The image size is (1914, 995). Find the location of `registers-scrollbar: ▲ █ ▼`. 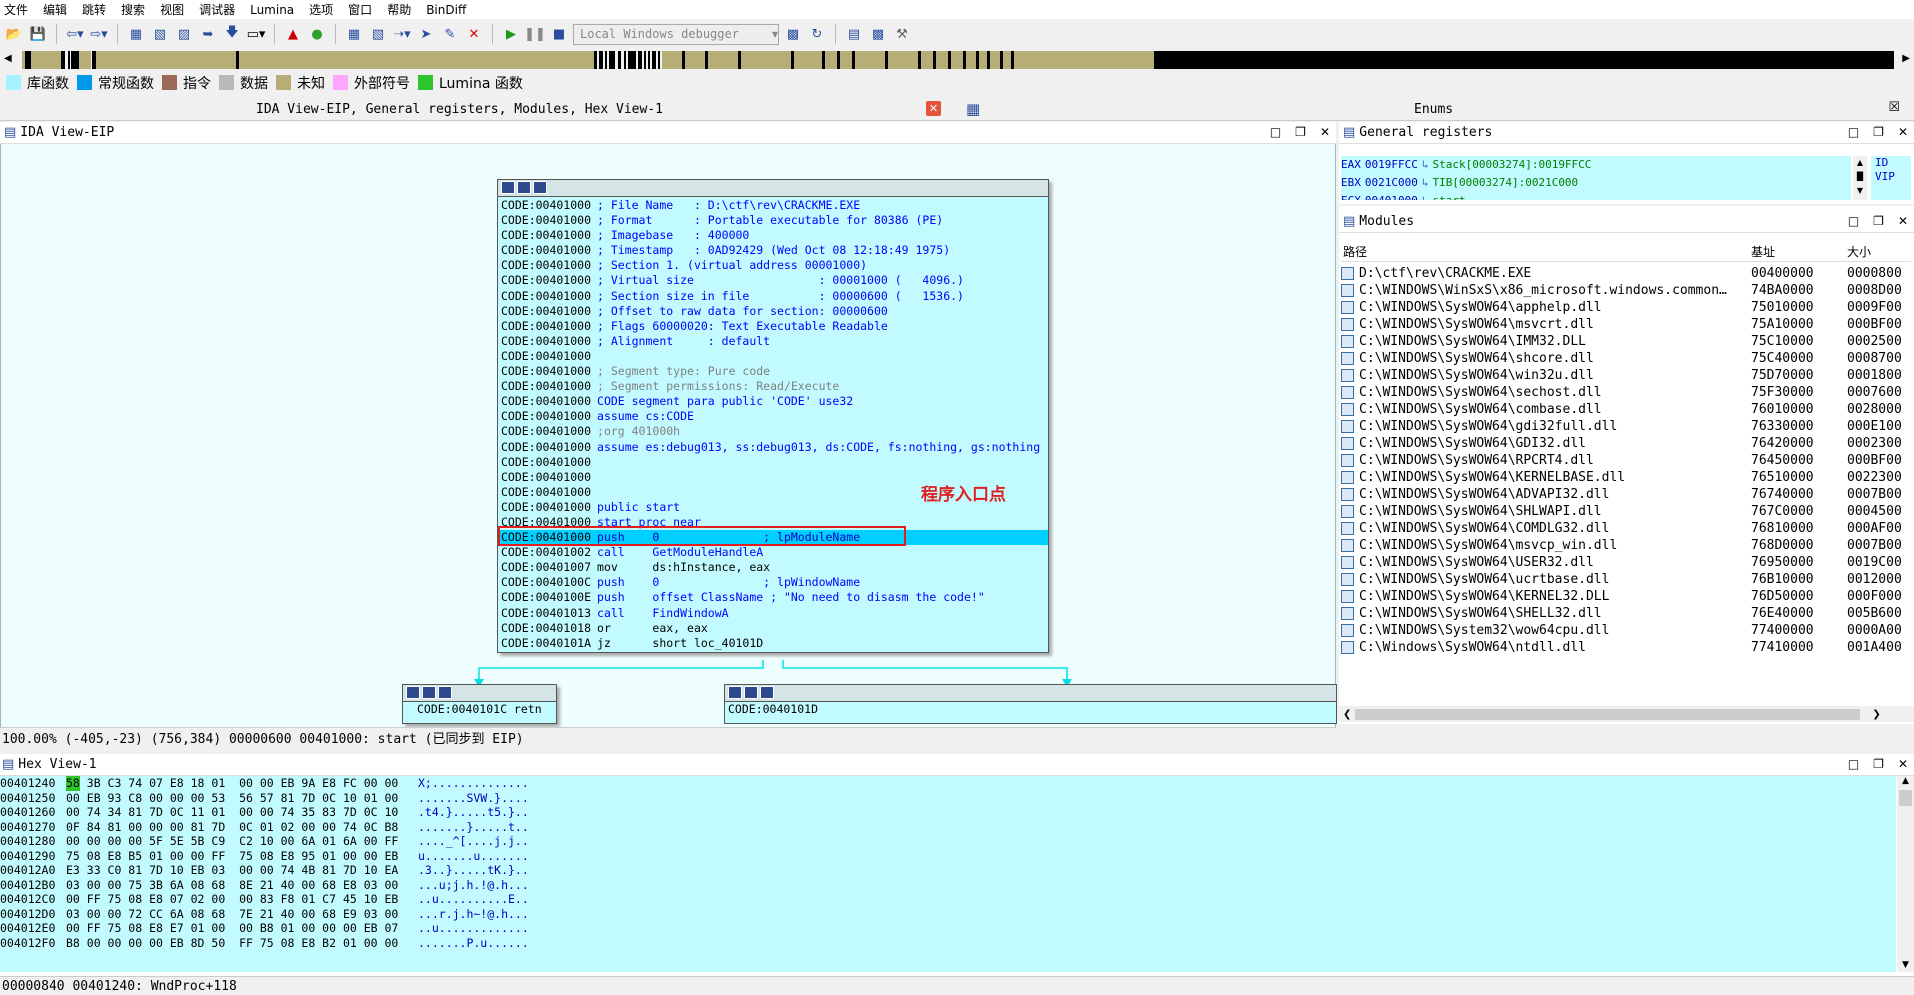

registers-scrollbar: ▲ █ ▼ is located at coordinates (1860, 178).